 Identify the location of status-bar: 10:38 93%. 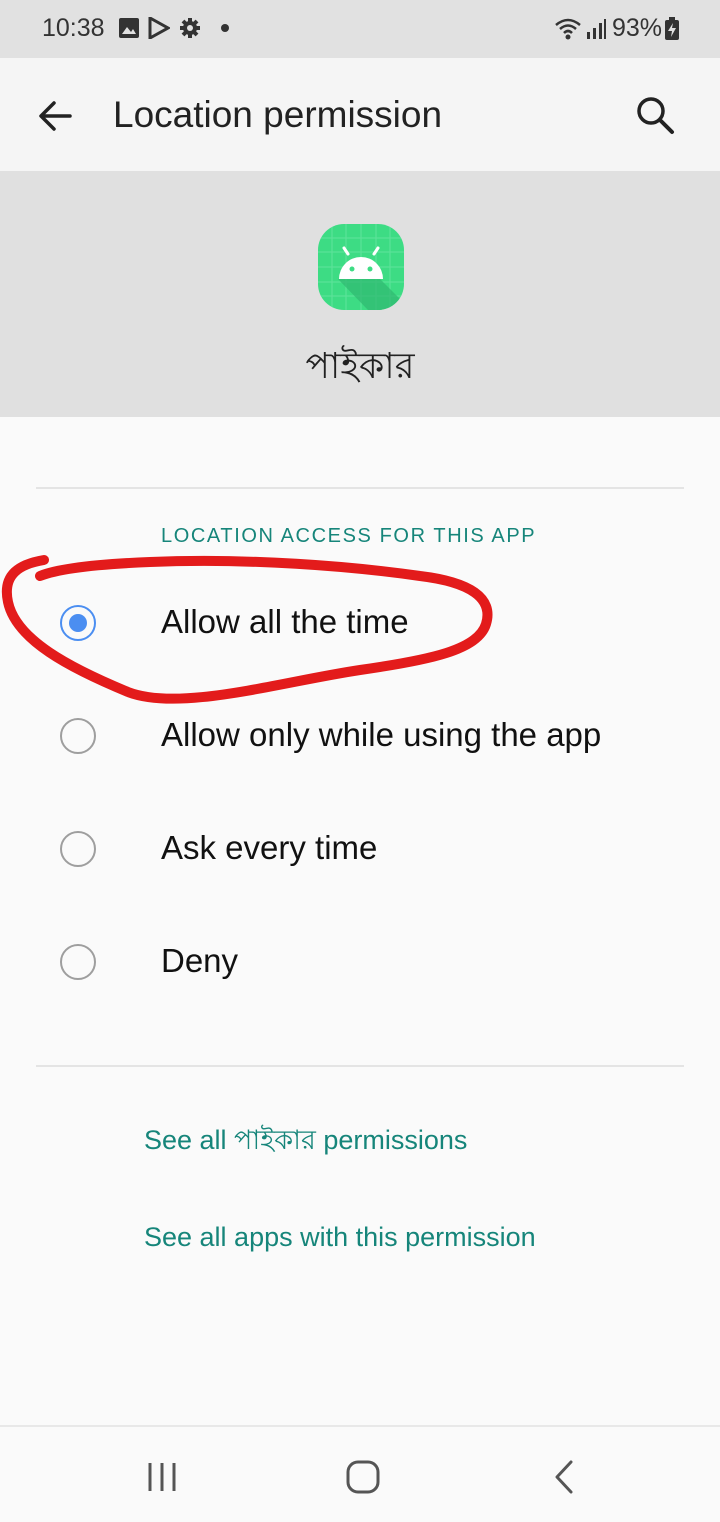
(360, 29).